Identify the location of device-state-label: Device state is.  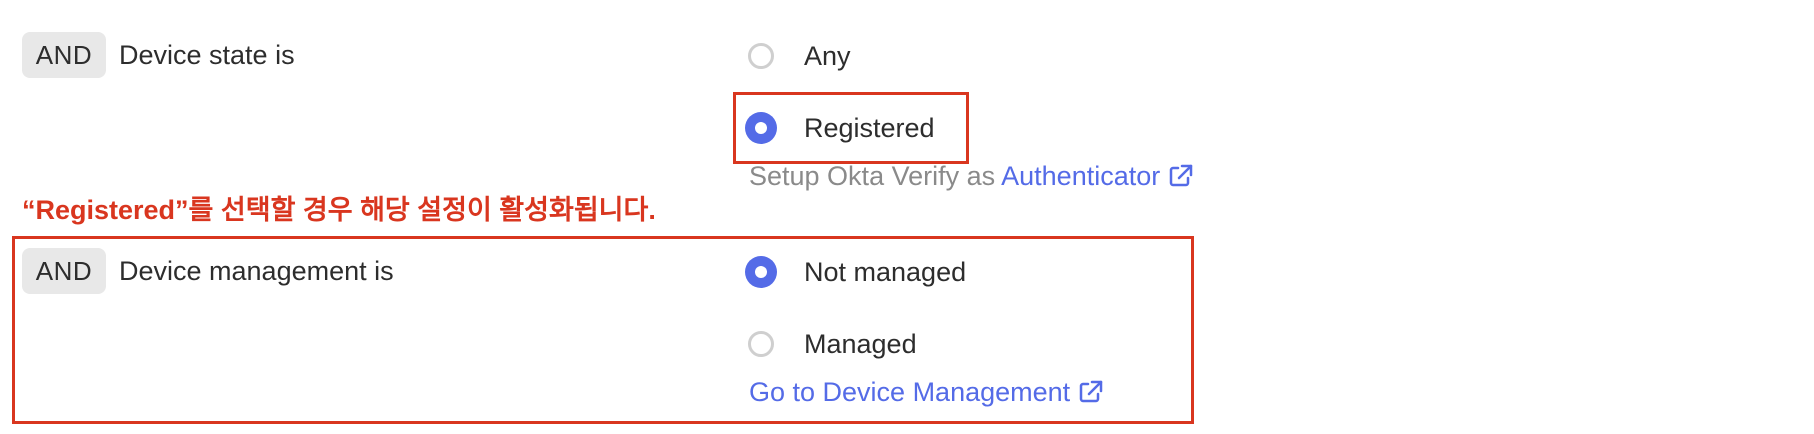
(207, 55).